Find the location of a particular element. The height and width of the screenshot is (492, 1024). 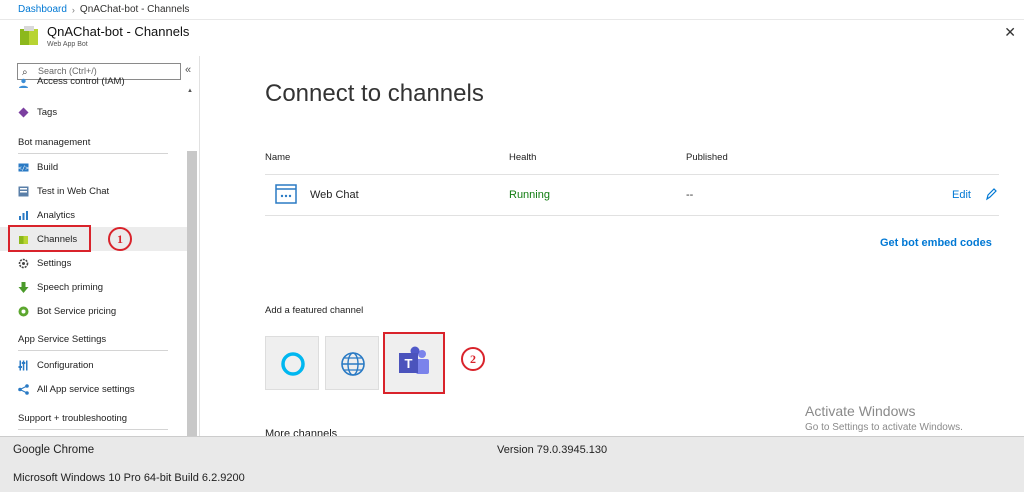

activation-watermark-subtitle: Go to Settings to activate Windows. is located at coordinates (884, 427).